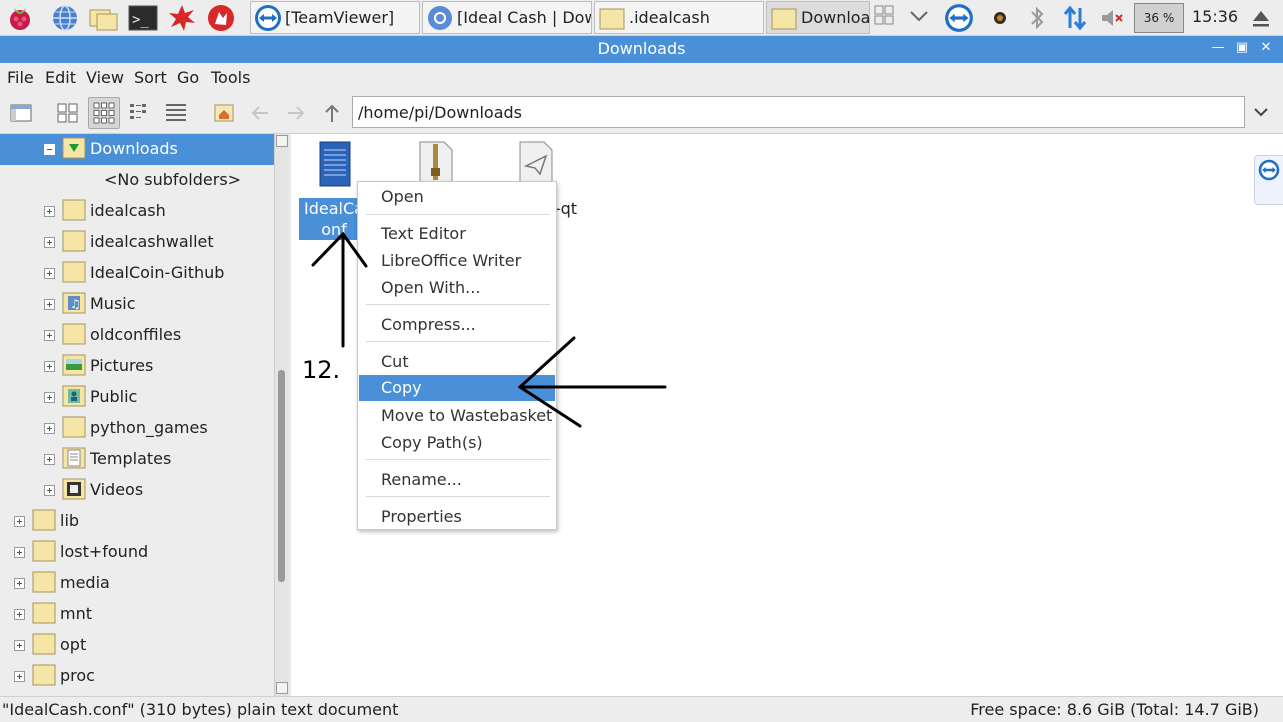  Describe the element at coordinates (458, 341) in the screenshot. I see `ctx-separator` at that location.